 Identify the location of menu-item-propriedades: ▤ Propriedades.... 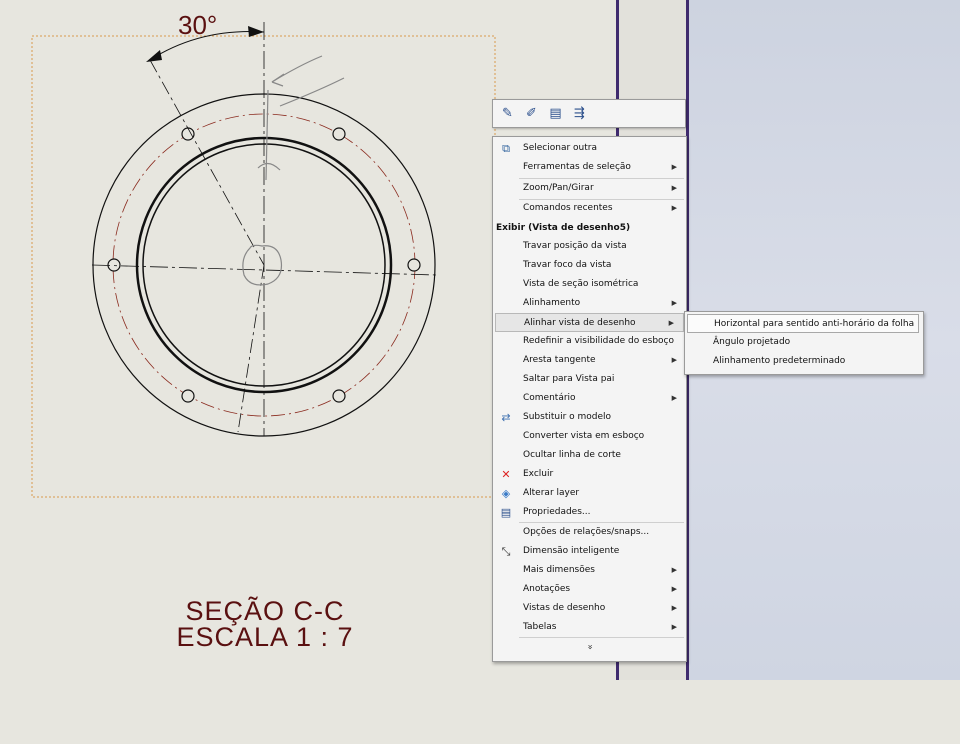
(589, 512).